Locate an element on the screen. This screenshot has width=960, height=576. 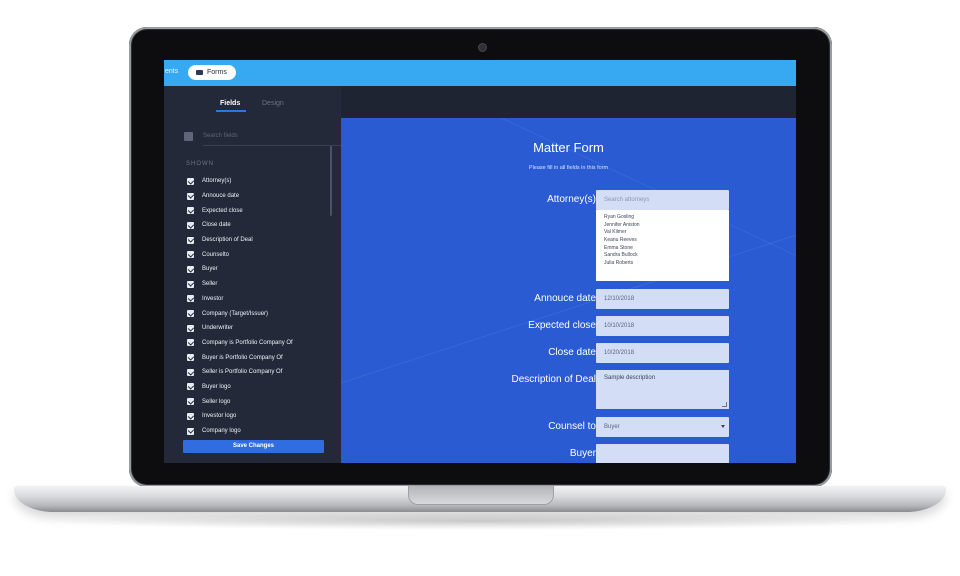
attorney-option: Sandra Bullock is located at coordinates (666, 256).